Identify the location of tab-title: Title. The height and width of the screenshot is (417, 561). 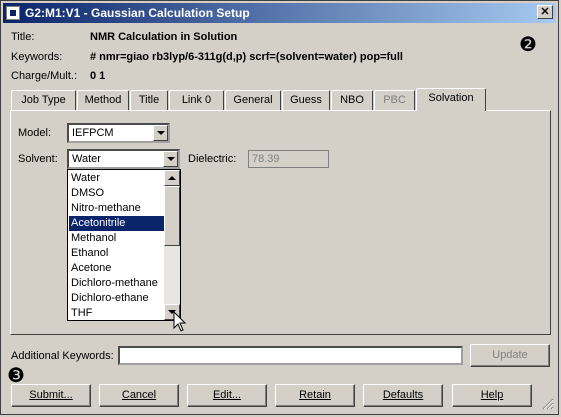
(149, 100).